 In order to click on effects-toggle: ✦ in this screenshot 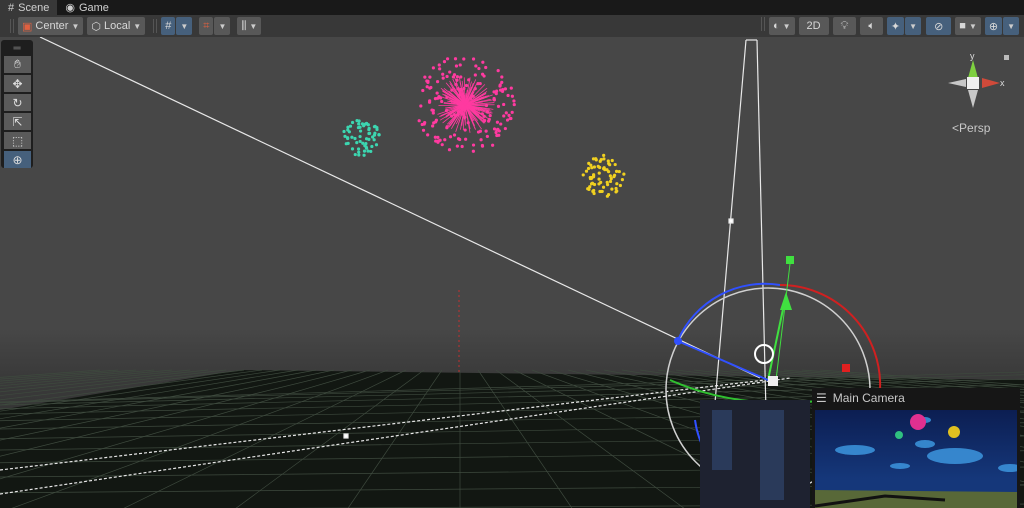, I will do `click(895, 26)`.